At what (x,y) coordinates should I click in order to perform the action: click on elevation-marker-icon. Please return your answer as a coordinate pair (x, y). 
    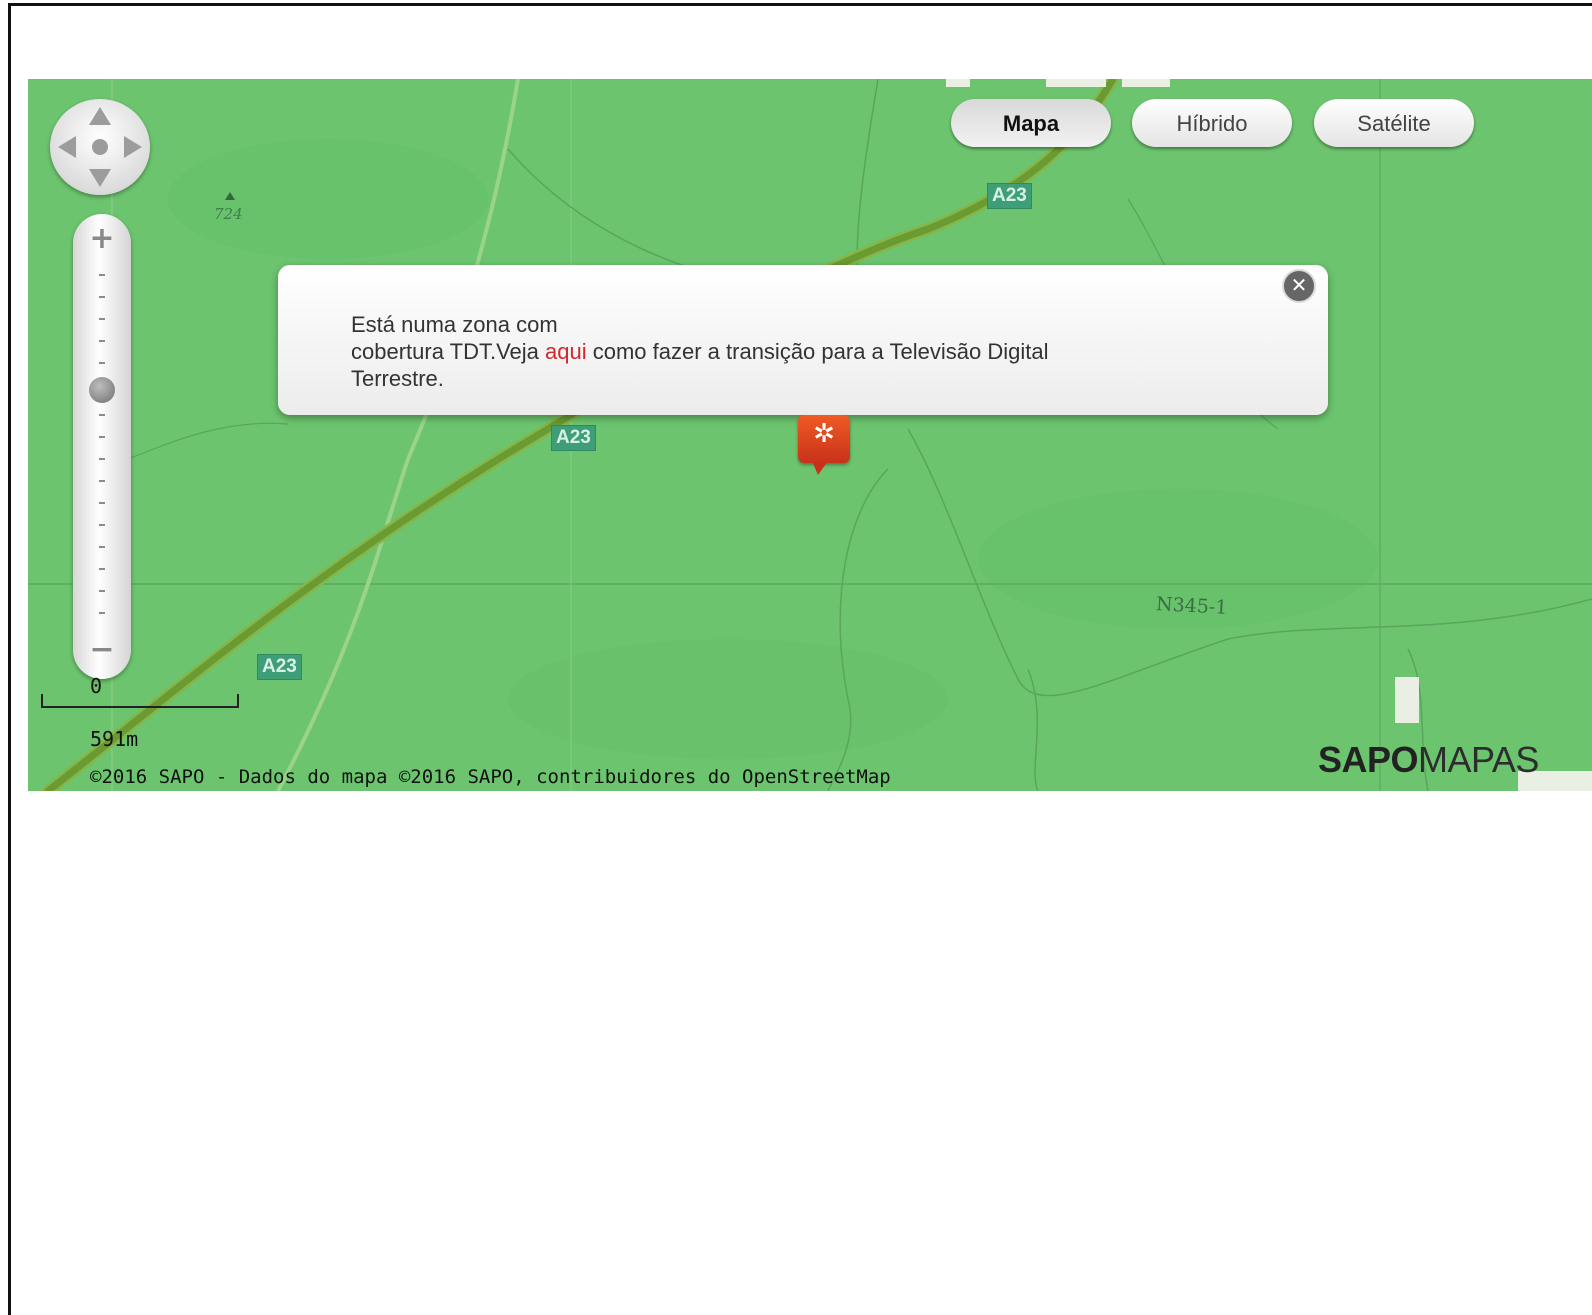
    Looking at the image, I should click on (230, 196).